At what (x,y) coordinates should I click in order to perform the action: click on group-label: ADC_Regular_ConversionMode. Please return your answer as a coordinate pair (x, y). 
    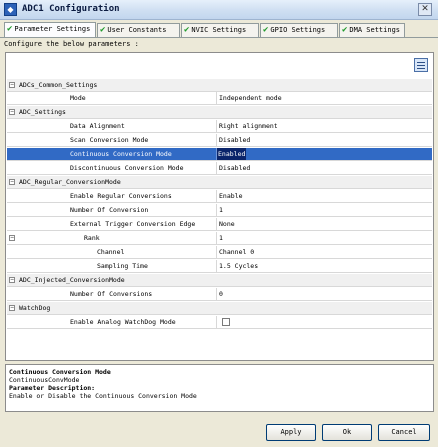
    Looking at the image, I should click on (70, 182).